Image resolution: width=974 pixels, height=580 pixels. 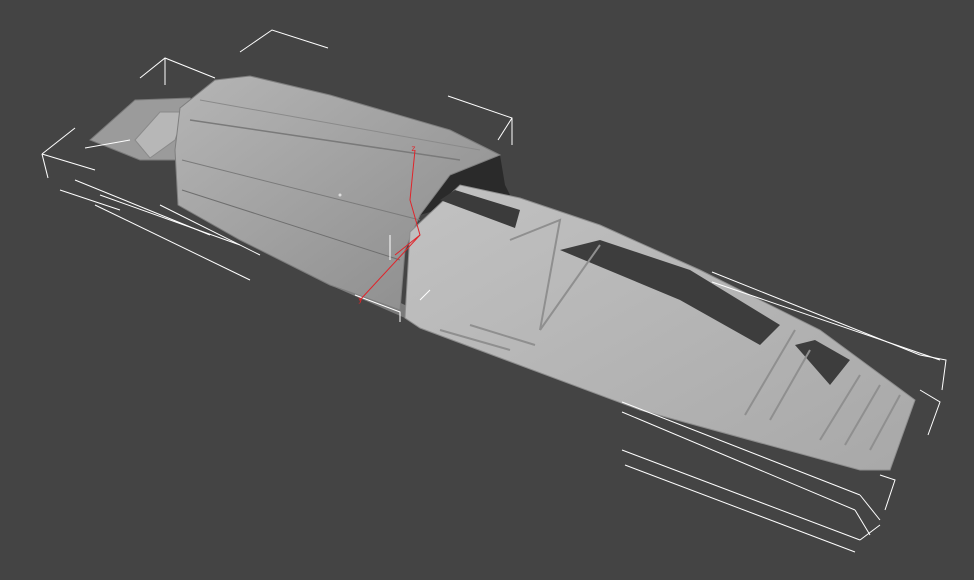 I want to click on gizmo-y-label: y, so click(x=360, y=299).